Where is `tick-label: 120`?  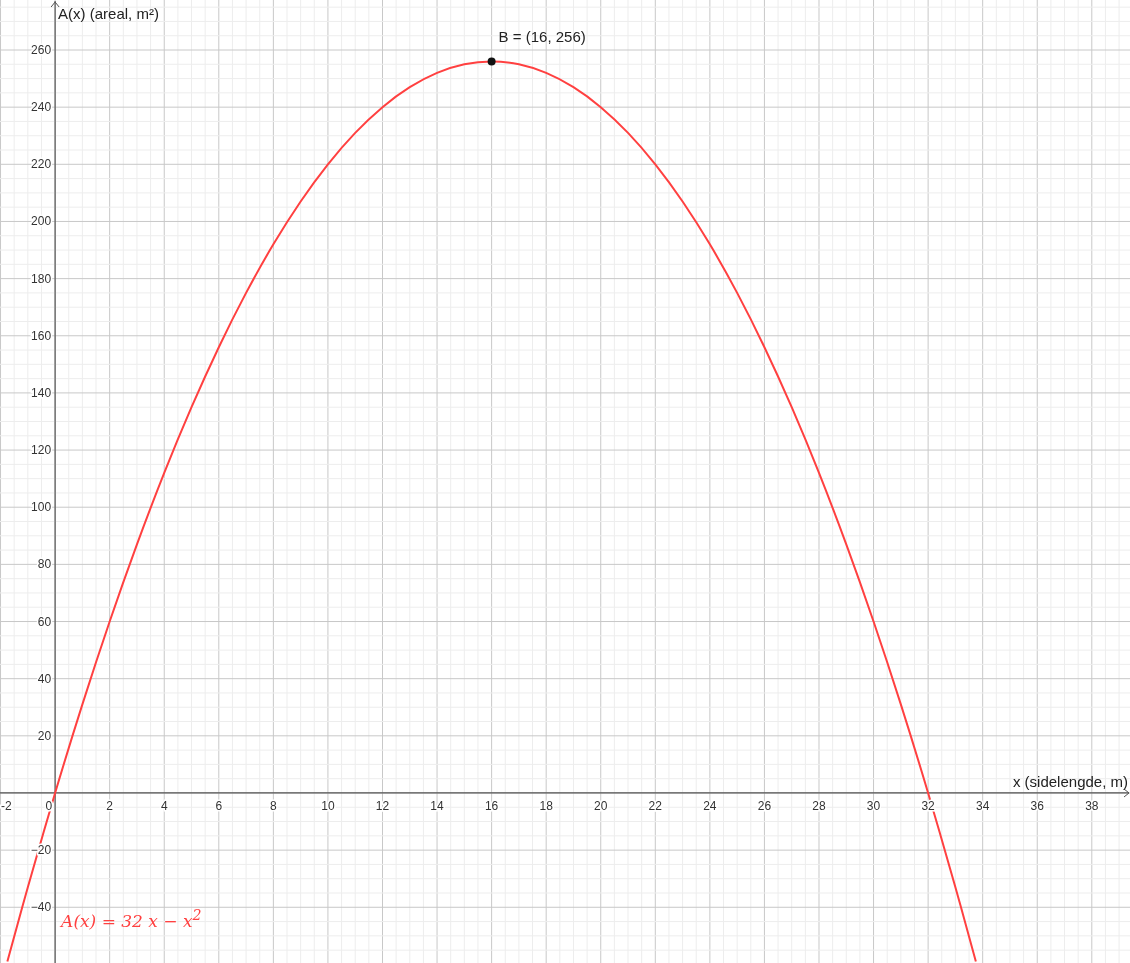 tick-label: 120 is located at coordinates (41, 450).